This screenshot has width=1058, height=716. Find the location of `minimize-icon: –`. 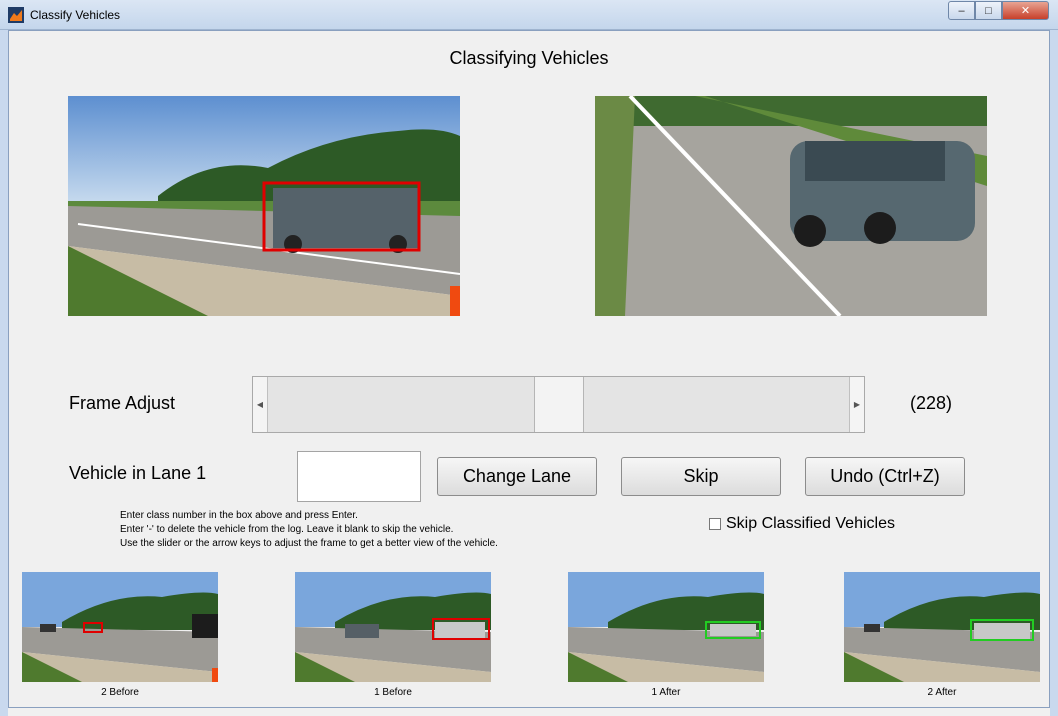

minimize-icon: – is located at coordinates (961, 10).